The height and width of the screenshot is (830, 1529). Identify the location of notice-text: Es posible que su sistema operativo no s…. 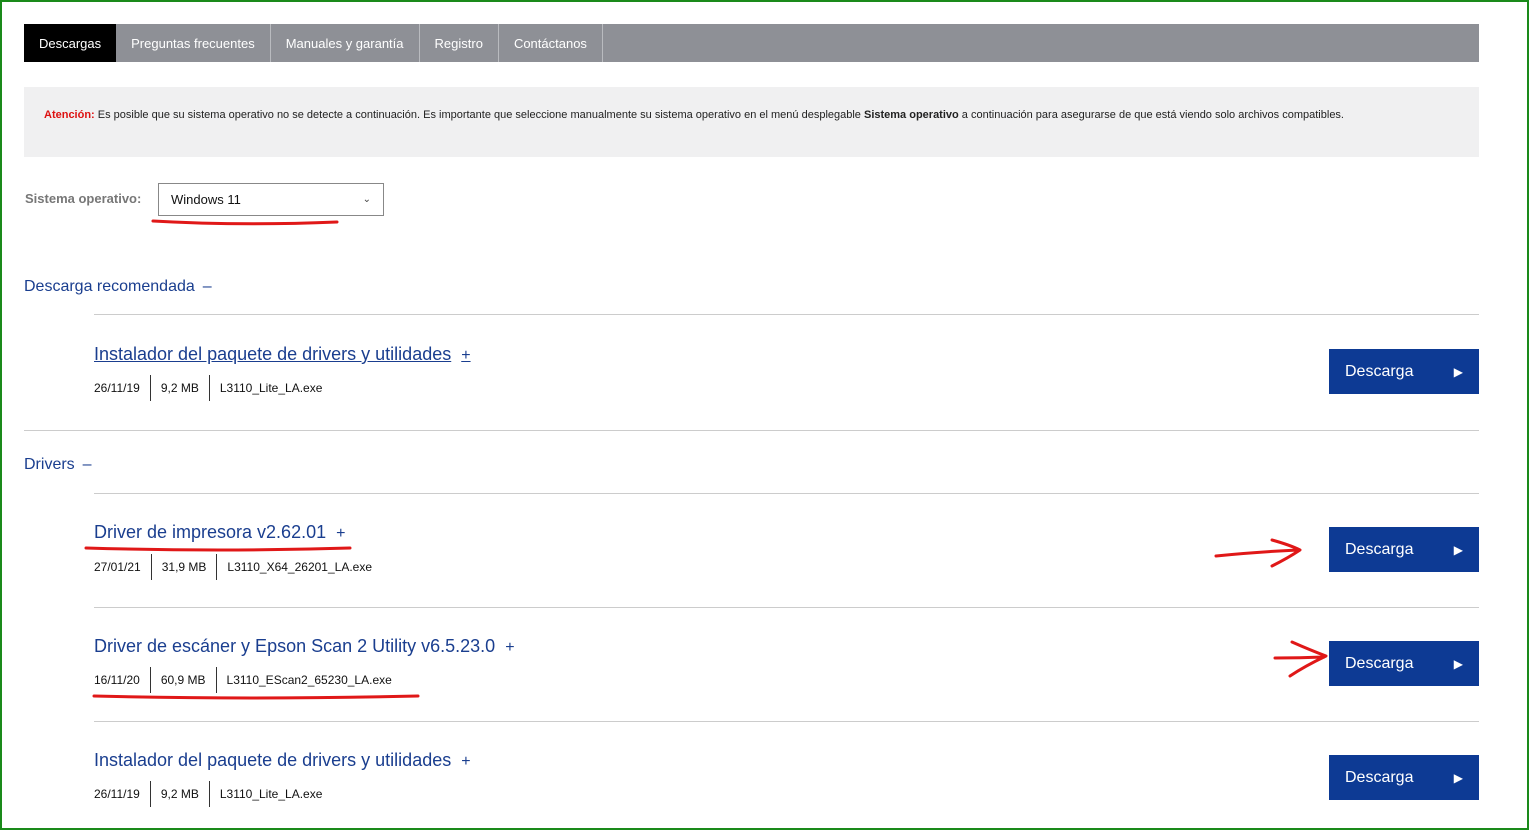
(479, 115).